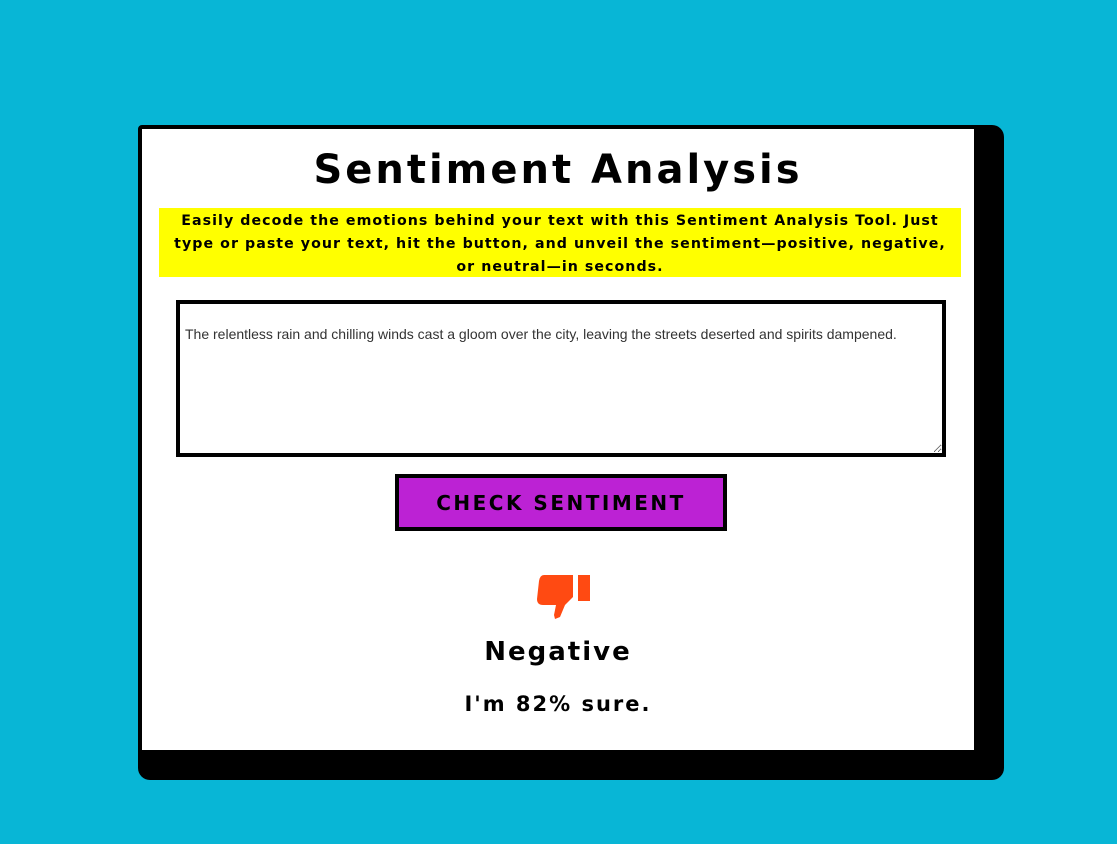 The image size is (1117, 844). Describe the element at coordinates (561, 502) in the screenshot. I see `check-sentiment-button: CHECK SENTIMENT` at that location.